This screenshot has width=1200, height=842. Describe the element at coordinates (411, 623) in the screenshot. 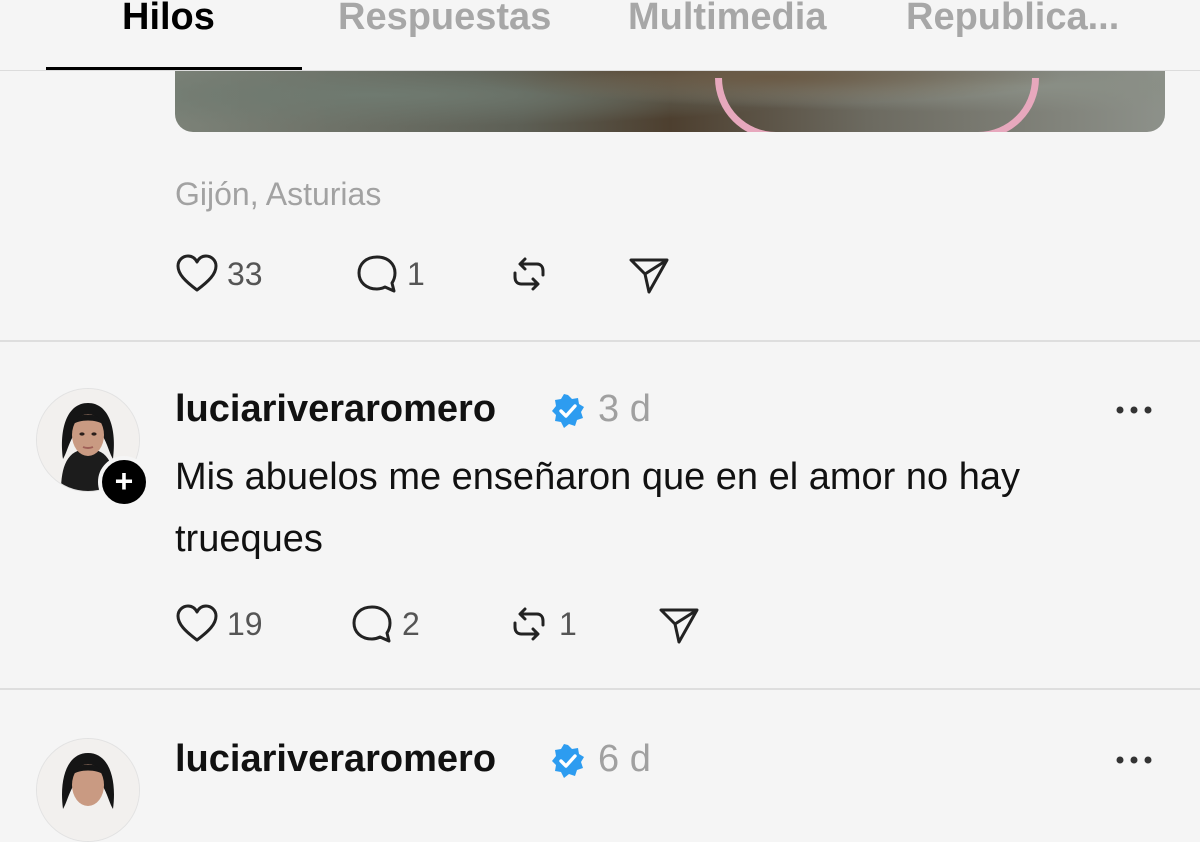

I see `reply-count: 2` at that location.